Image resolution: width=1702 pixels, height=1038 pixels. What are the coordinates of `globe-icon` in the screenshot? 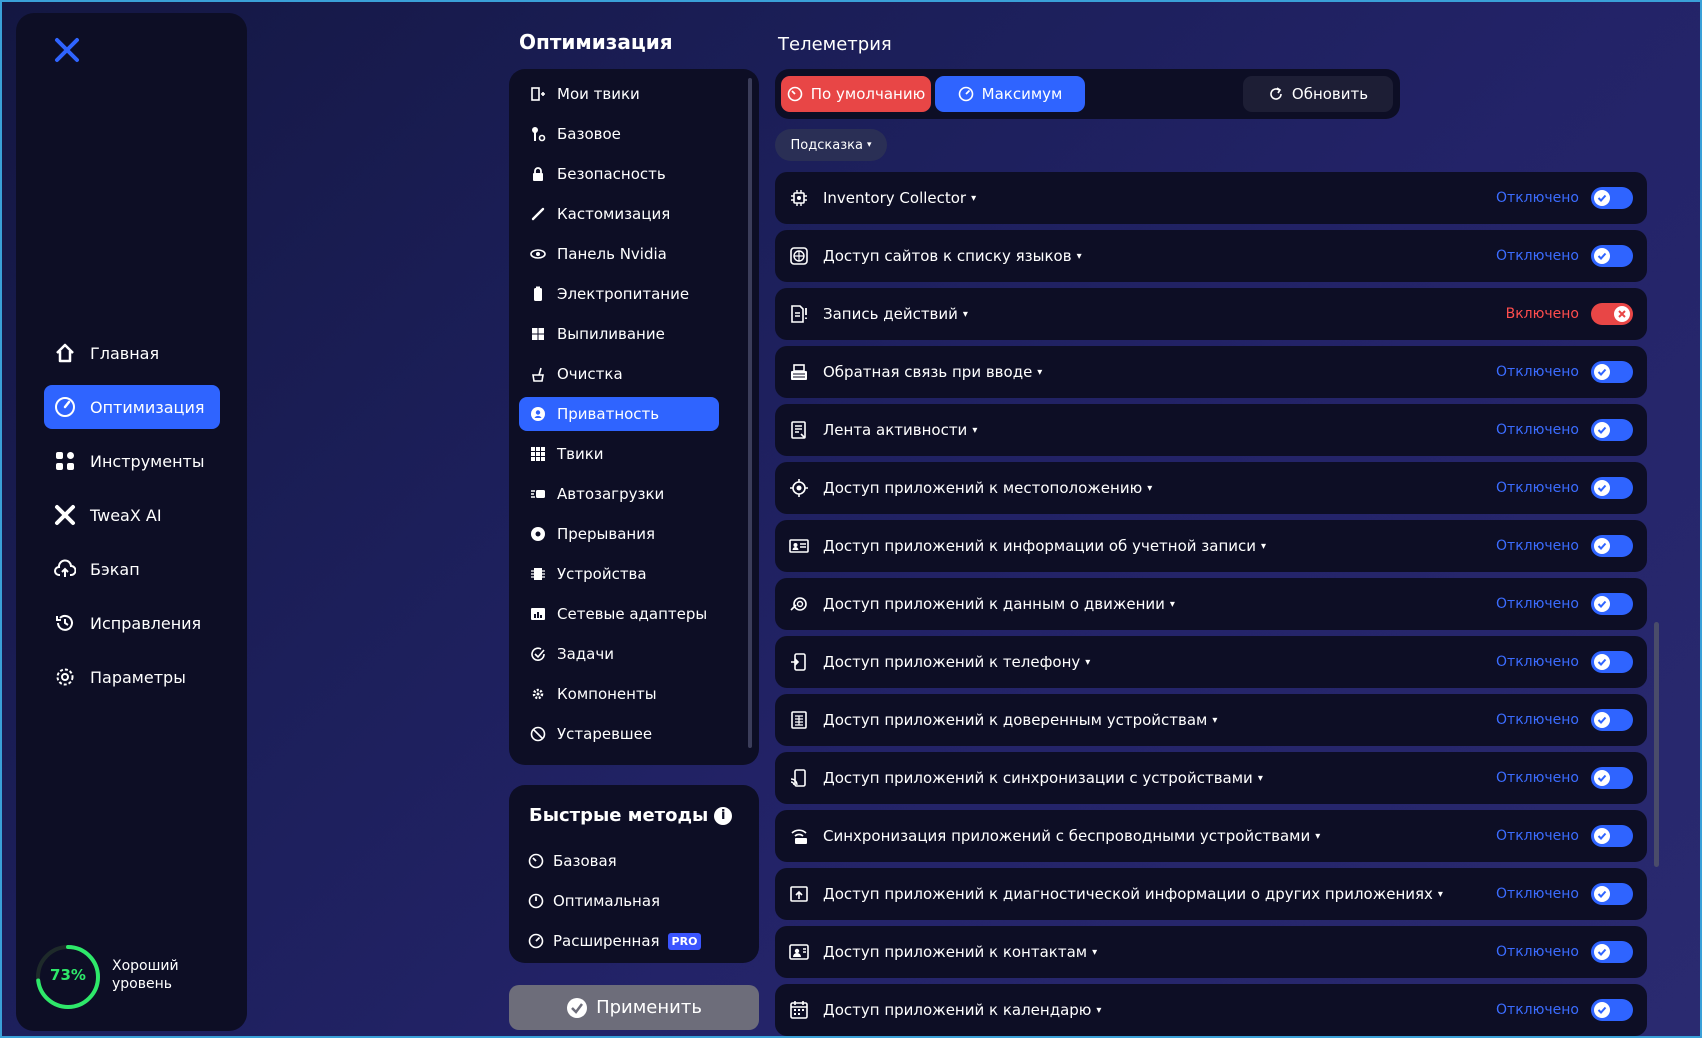 It's located at (799, 256).